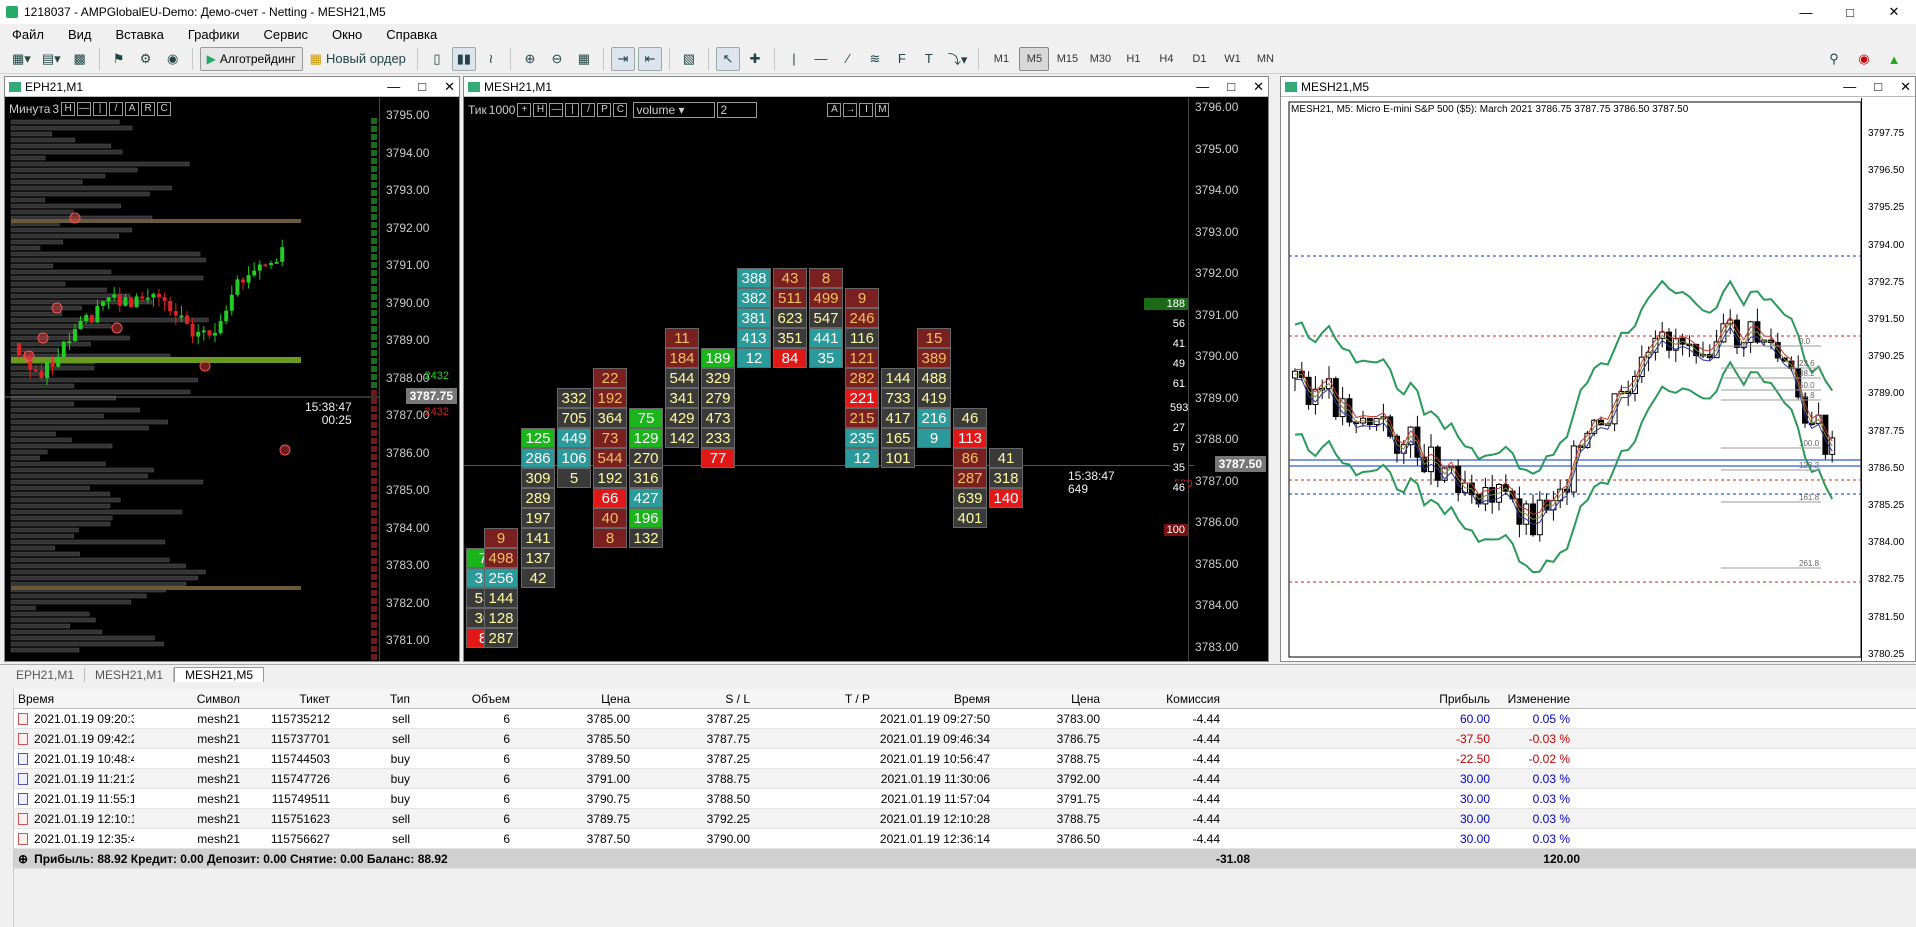 Image resolution: width=1916 pixels, height=927 pixels. What do you see at coordinates (28, 34) in the screenshot?
I see `menu-file: Файл` at bounding box center [28, 34].